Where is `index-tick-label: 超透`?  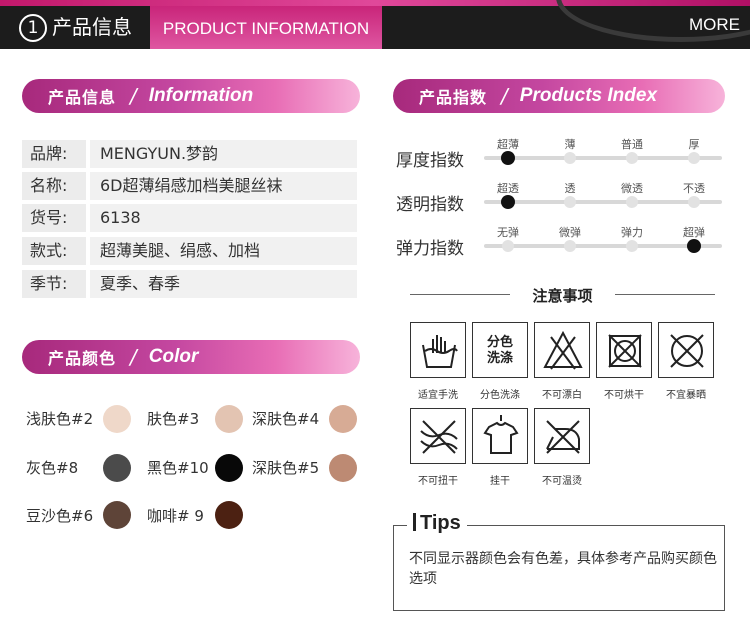 index-tick-label: 超透 is located at coordinates (508, 188).